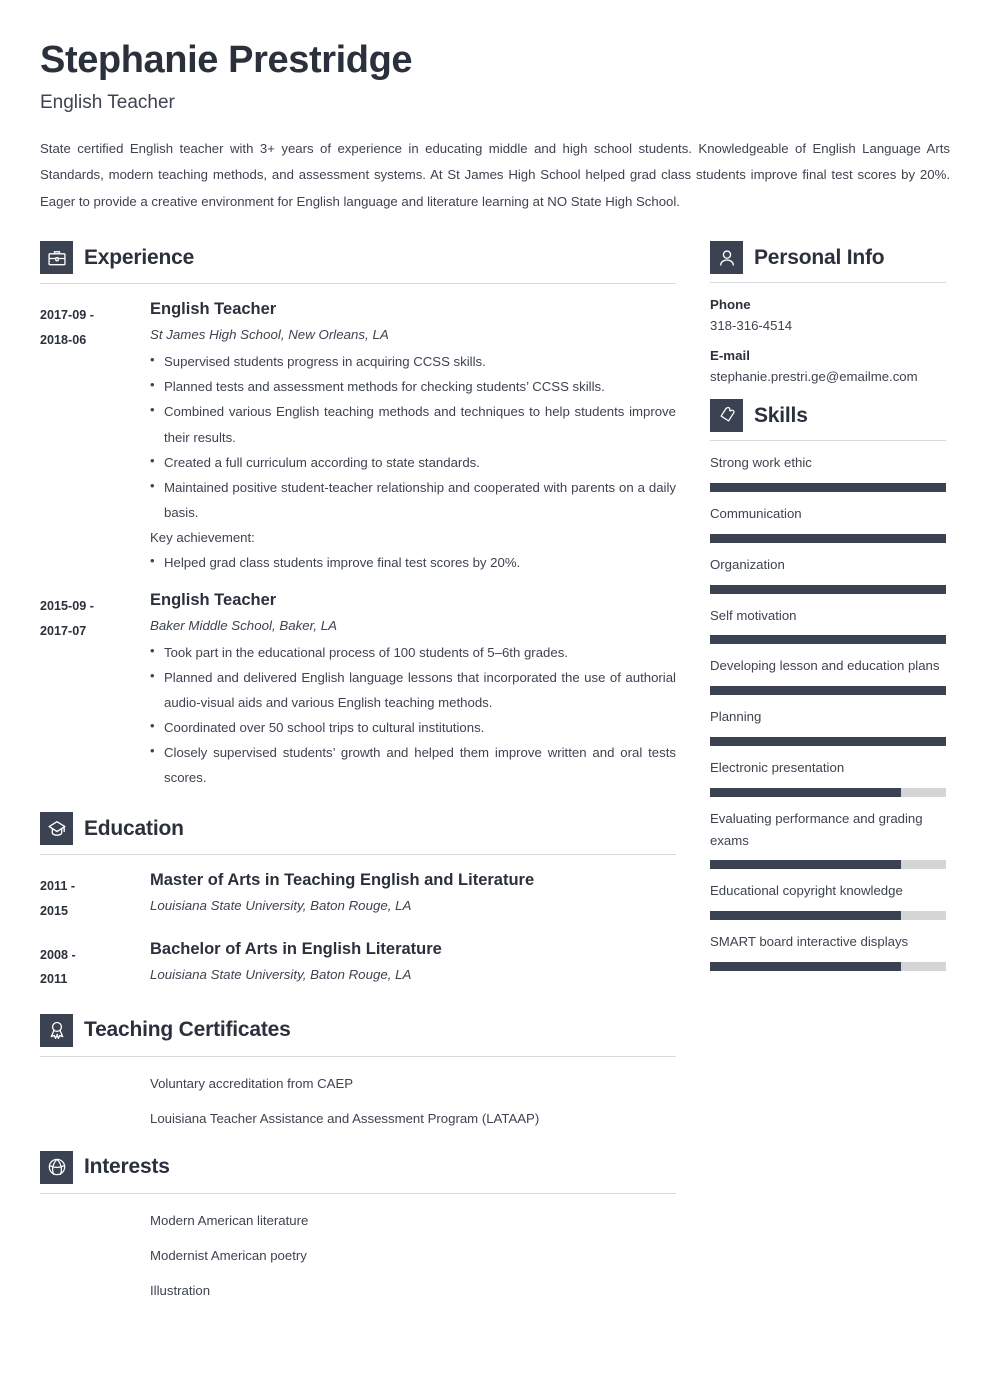  I want to click on skill-name: Evaluating performance and grading exams, so click(816, 829).